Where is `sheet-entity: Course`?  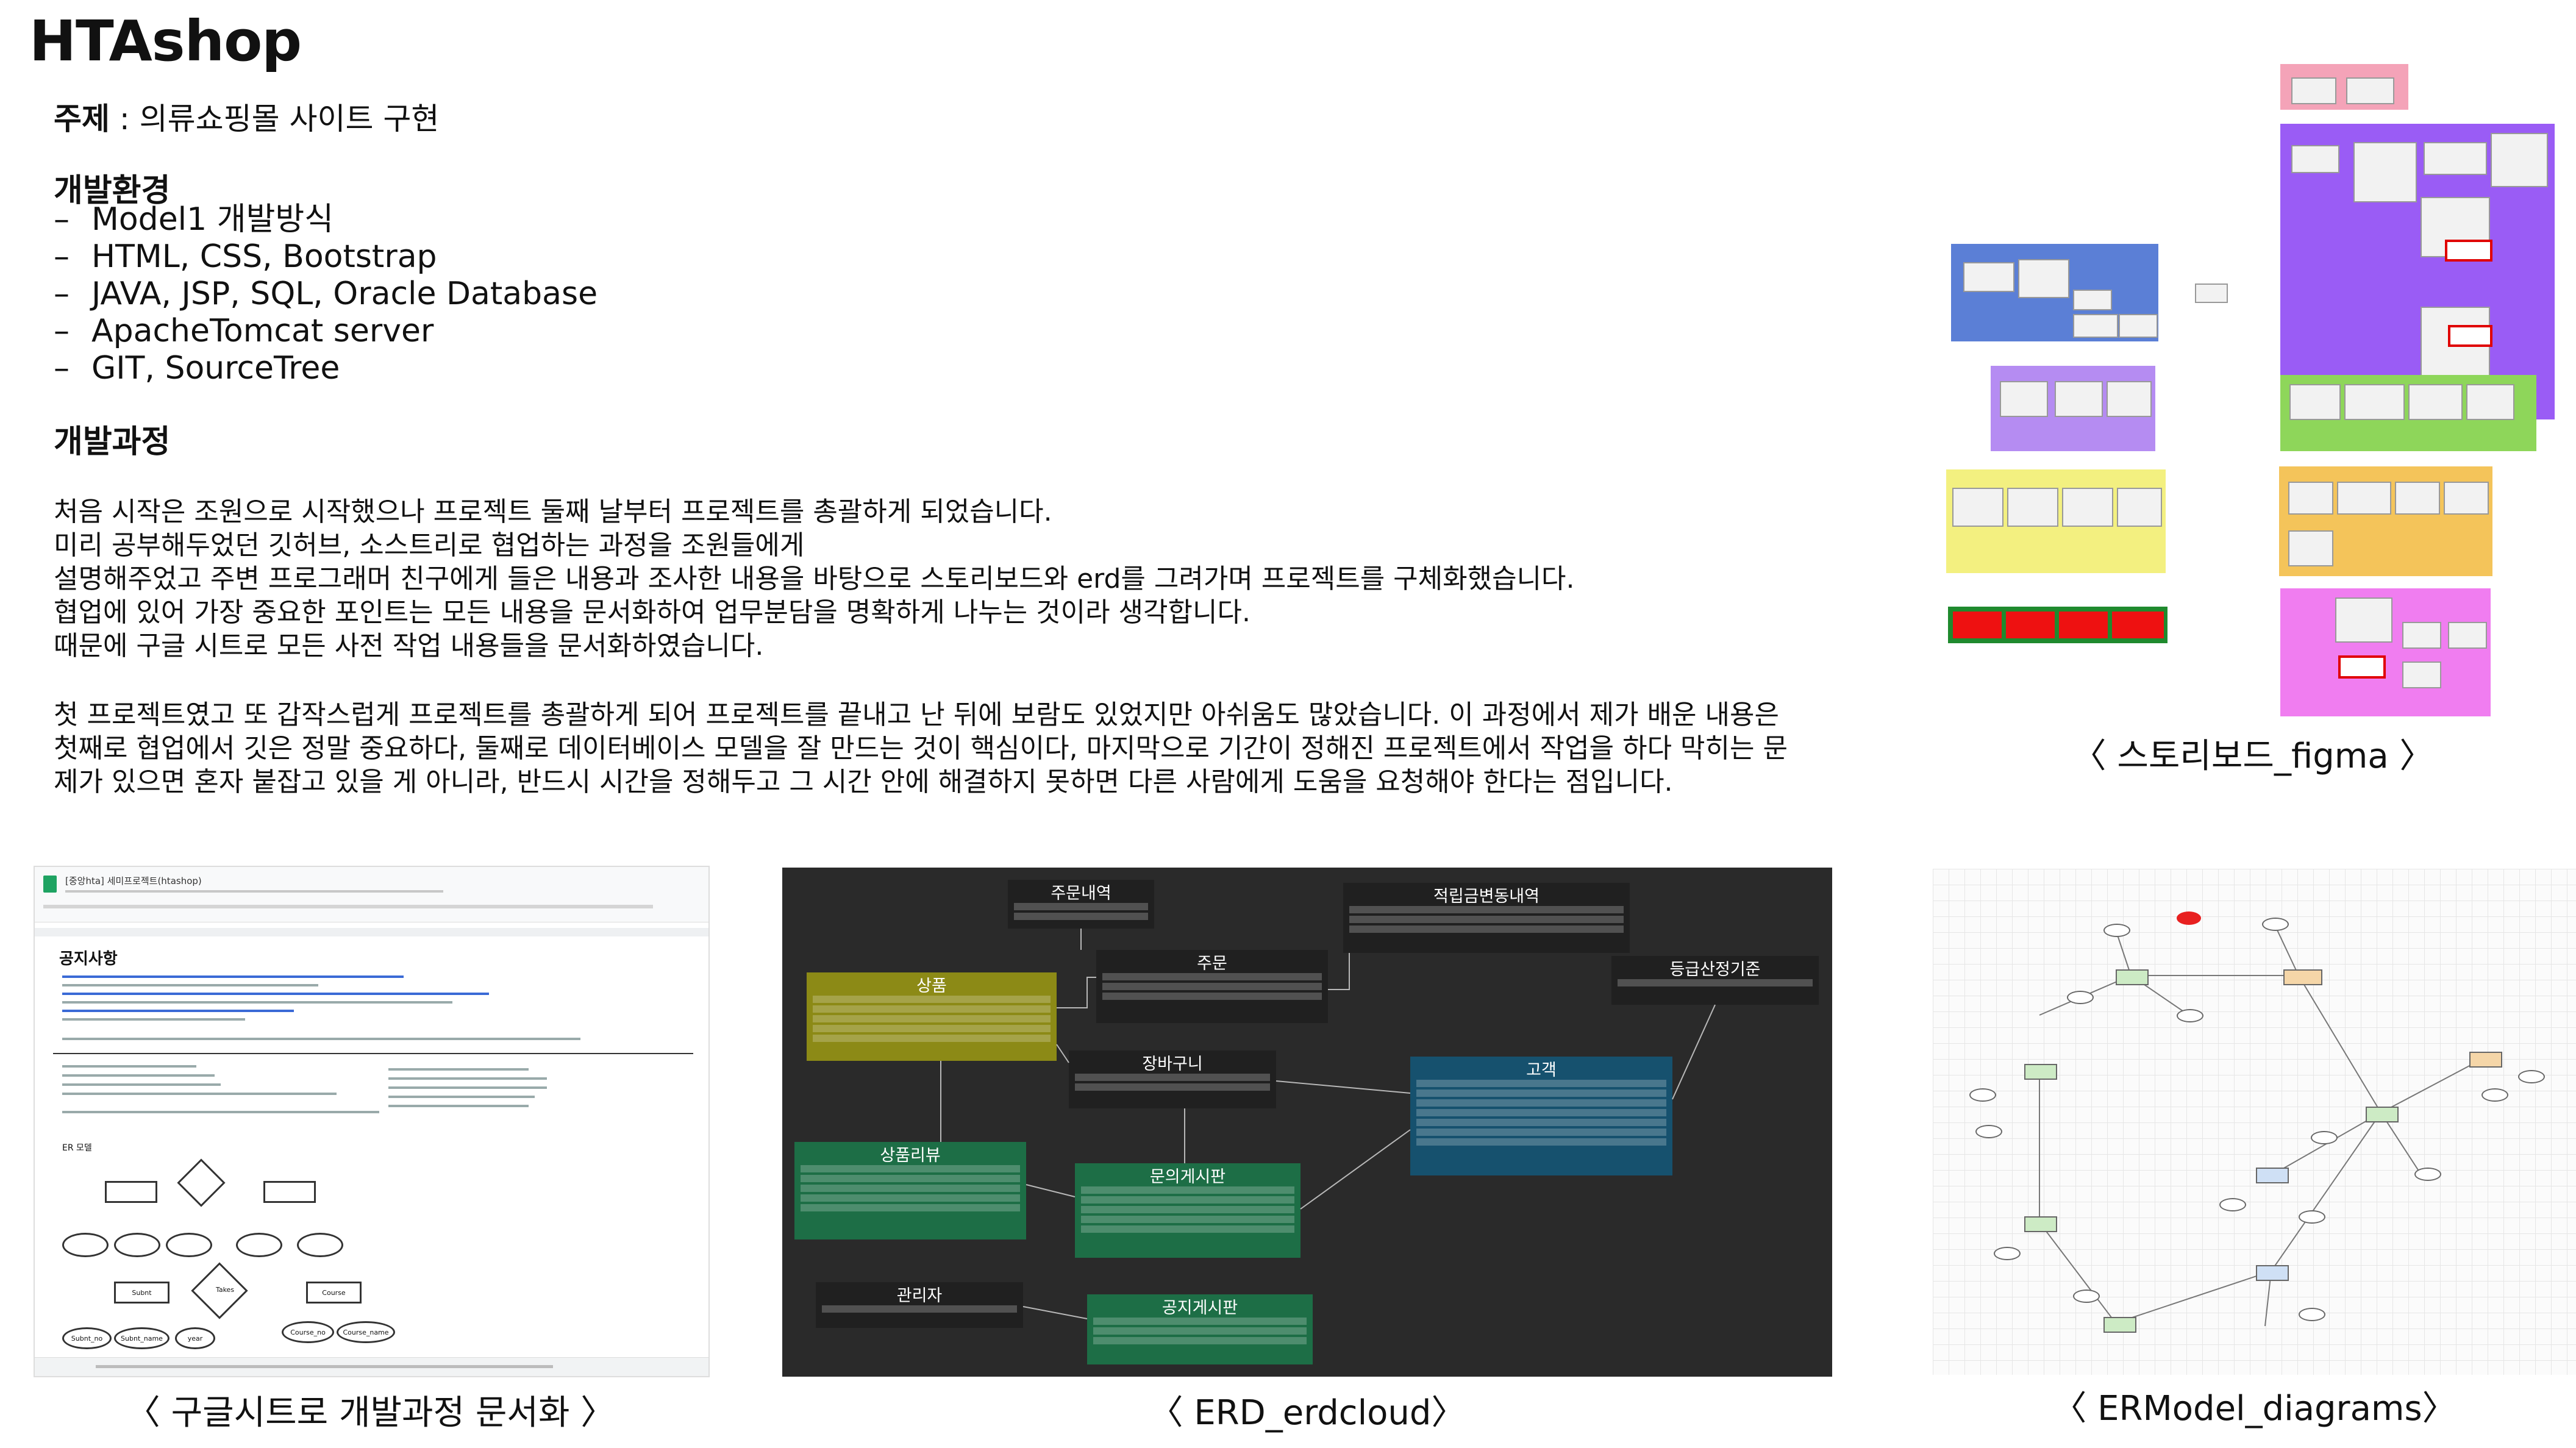
sheet-entity: Course is located at coordinates (334, 1293).